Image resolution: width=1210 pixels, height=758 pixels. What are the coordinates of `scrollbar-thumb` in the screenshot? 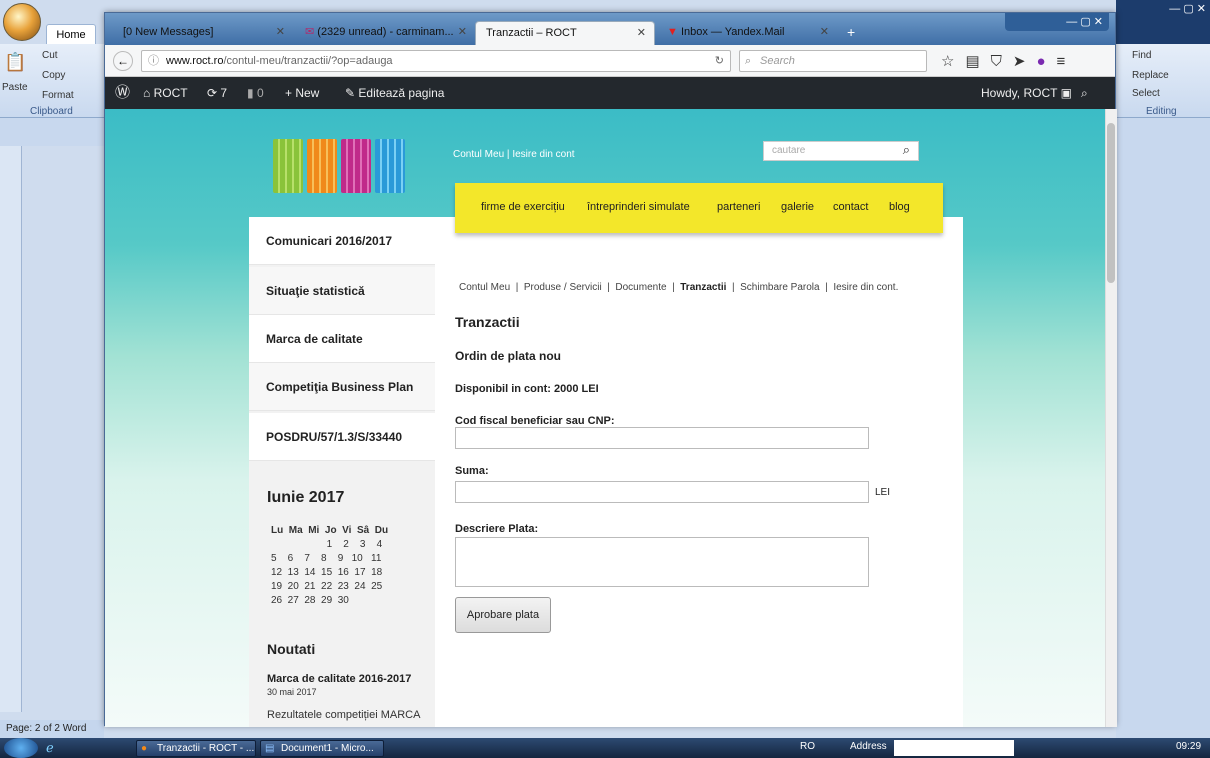 It's located at (1111, 203).